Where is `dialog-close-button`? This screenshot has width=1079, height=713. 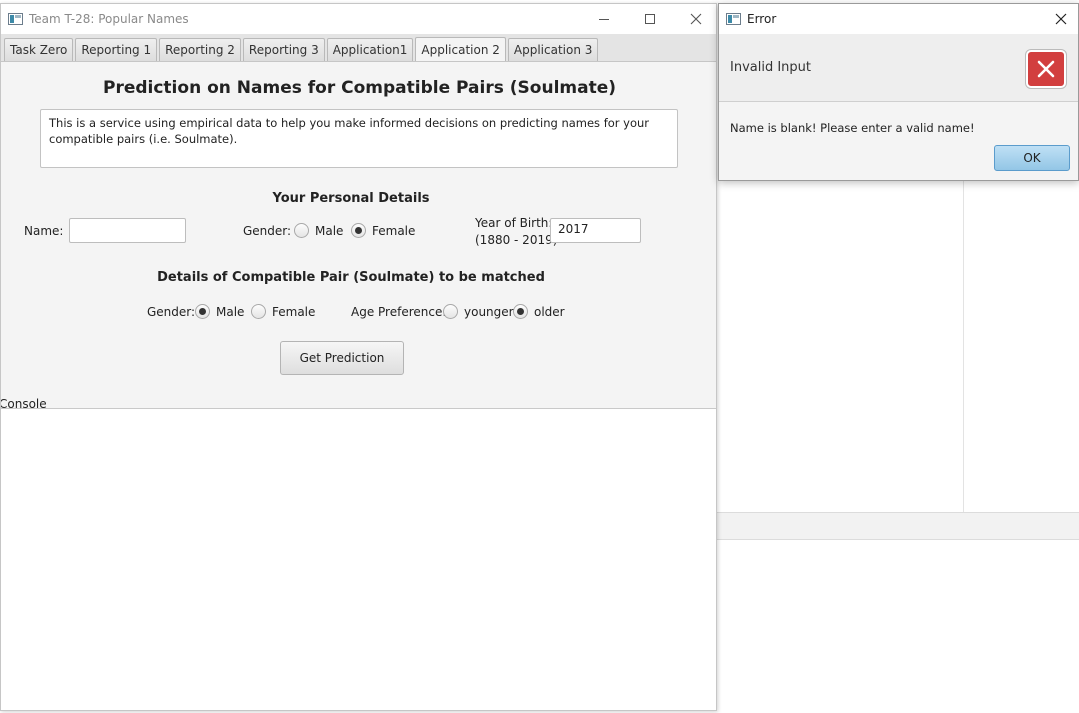 dialog-close-button is located at coordinates (1061, 19).